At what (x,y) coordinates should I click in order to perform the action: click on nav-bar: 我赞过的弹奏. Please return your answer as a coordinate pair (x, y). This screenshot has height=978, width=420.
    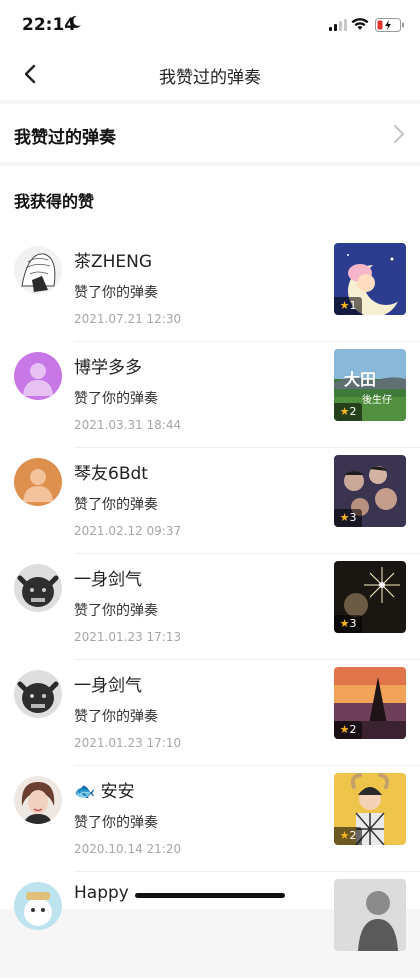
    Looking at the image, I should click on (210, 75).